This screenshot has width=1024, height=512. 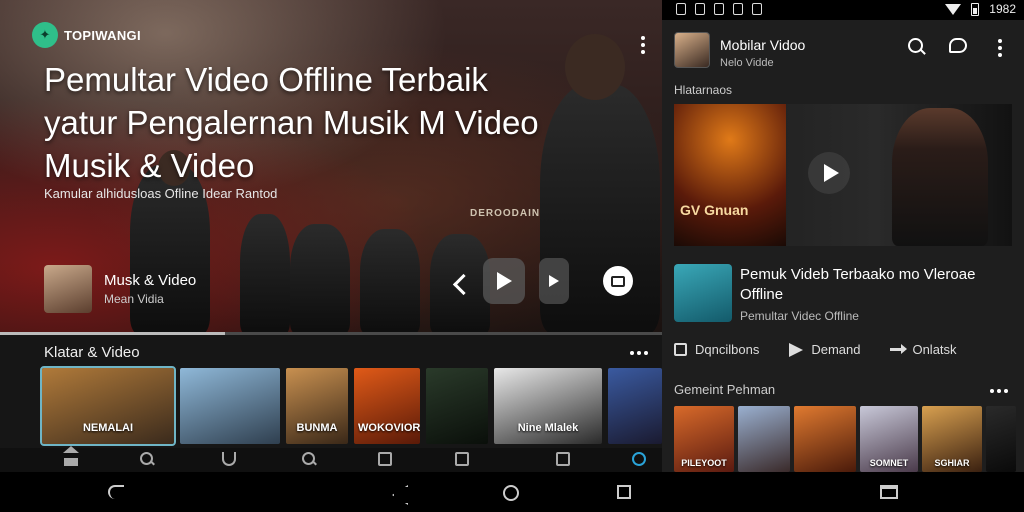 What do you see at coordinates (229, 459) in the screenshot?
I see `heart-icon` at bounding box center [229, 459].